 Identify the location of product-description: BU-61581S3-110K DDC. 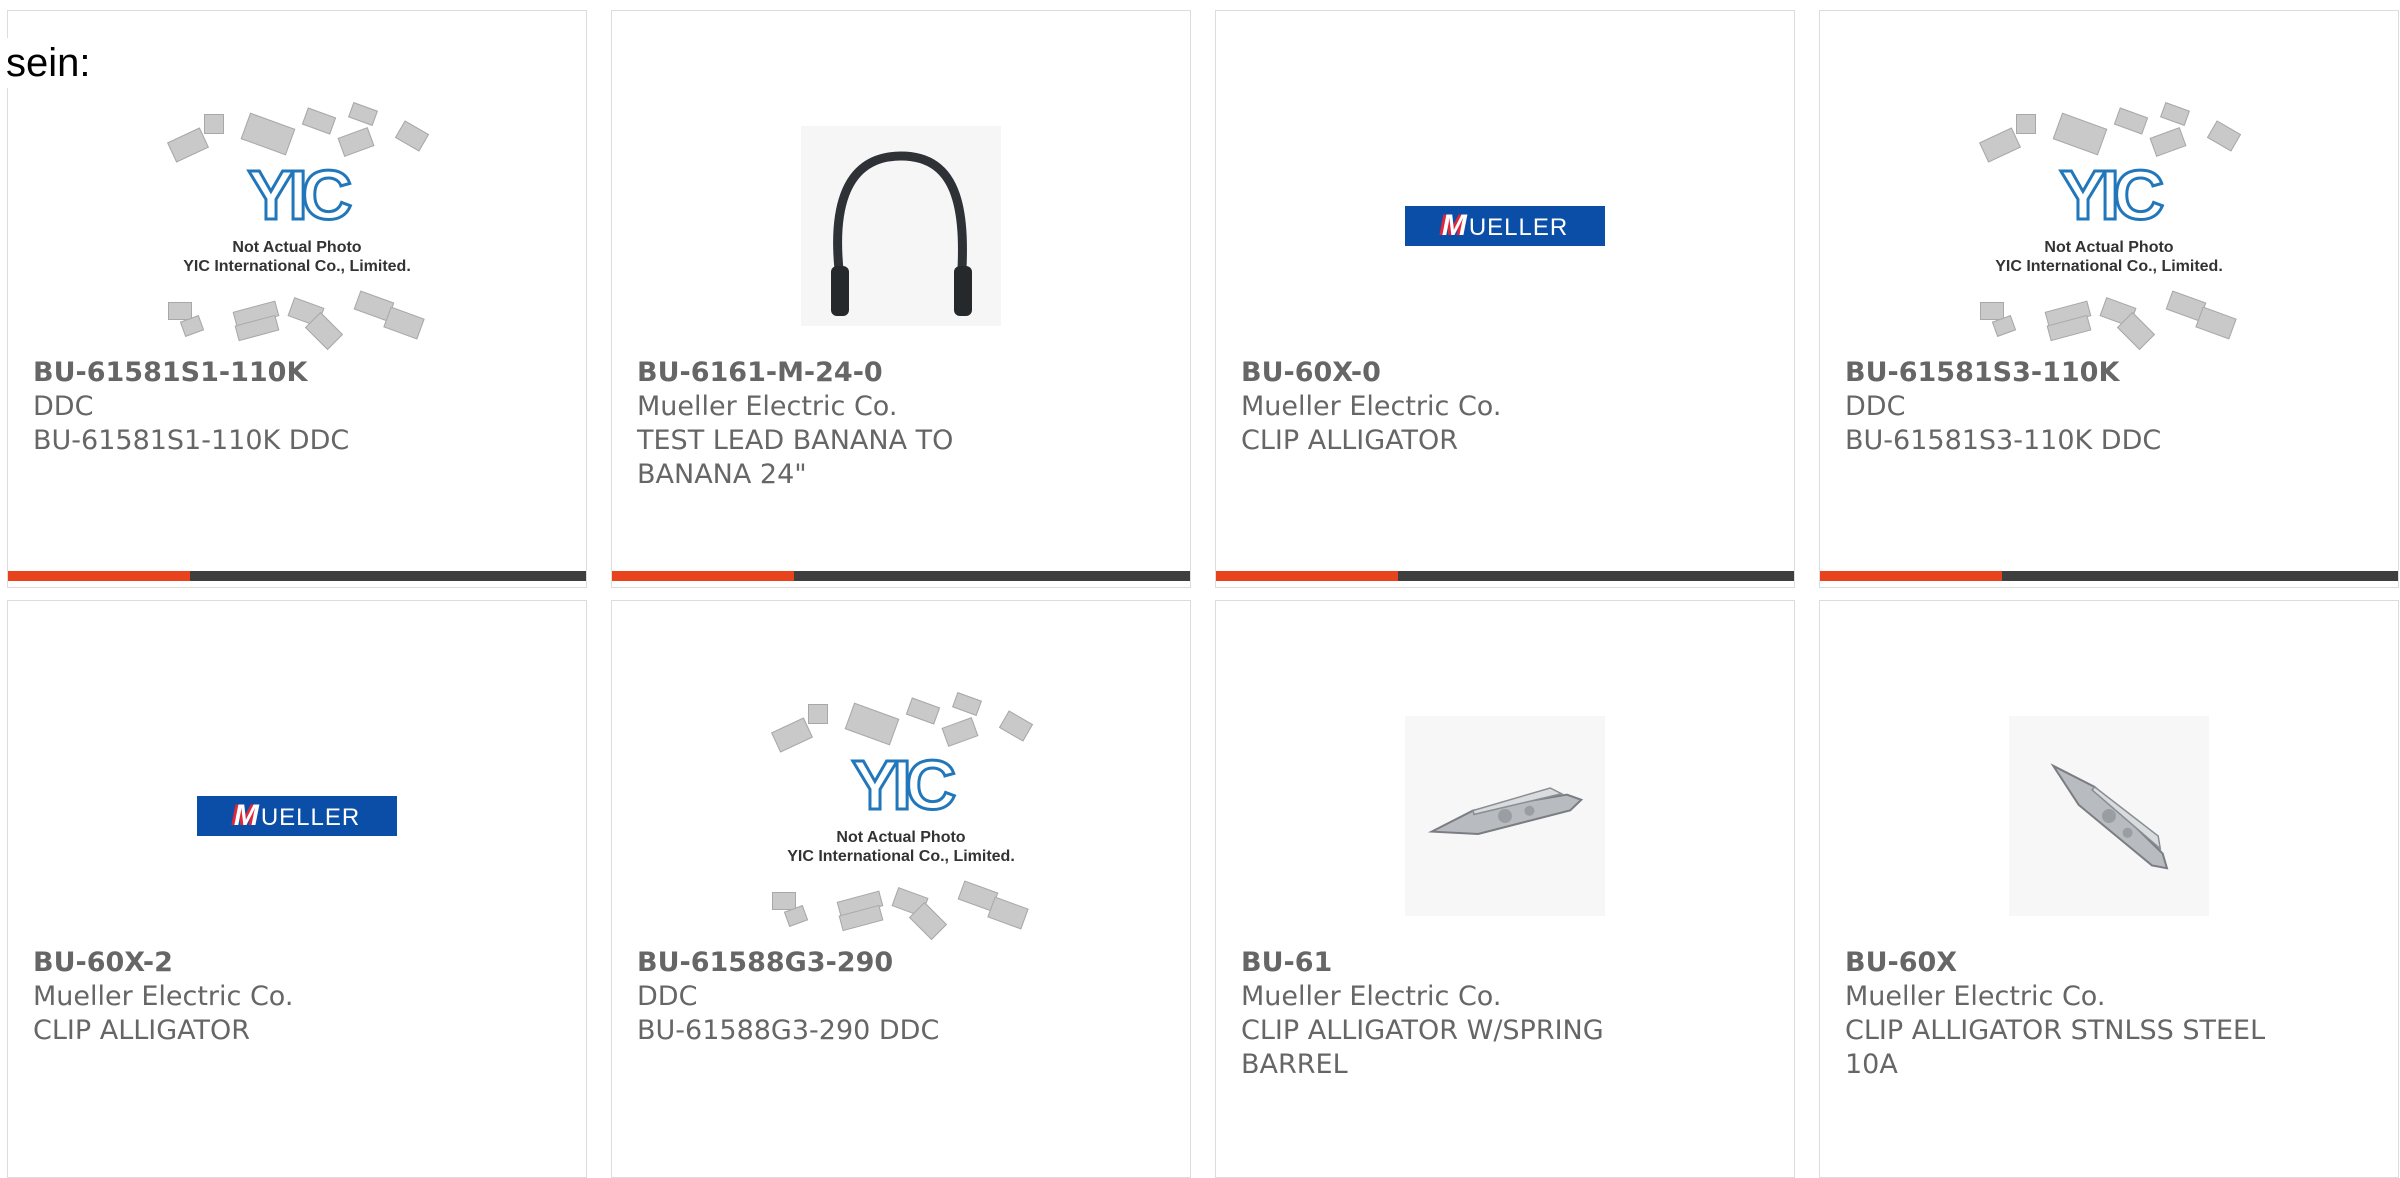
(2003, 440).